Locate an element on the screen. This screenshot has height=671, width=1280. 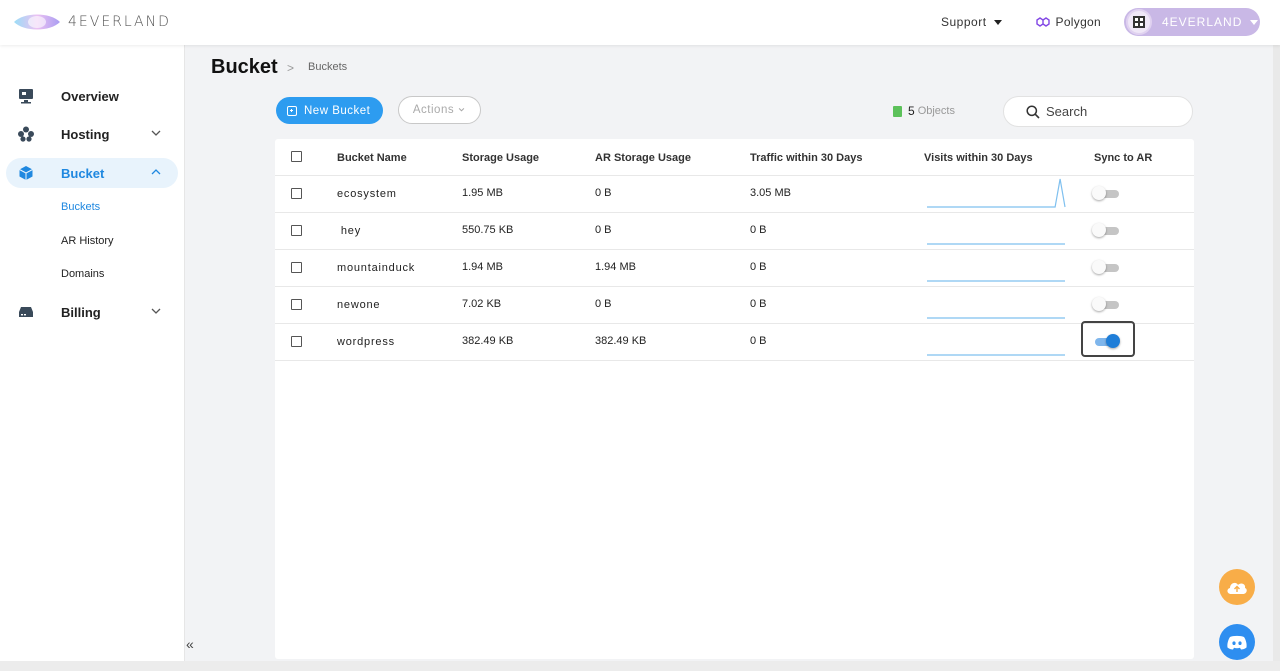
cloud-upload-icon is located at coordinates (1237, 588).